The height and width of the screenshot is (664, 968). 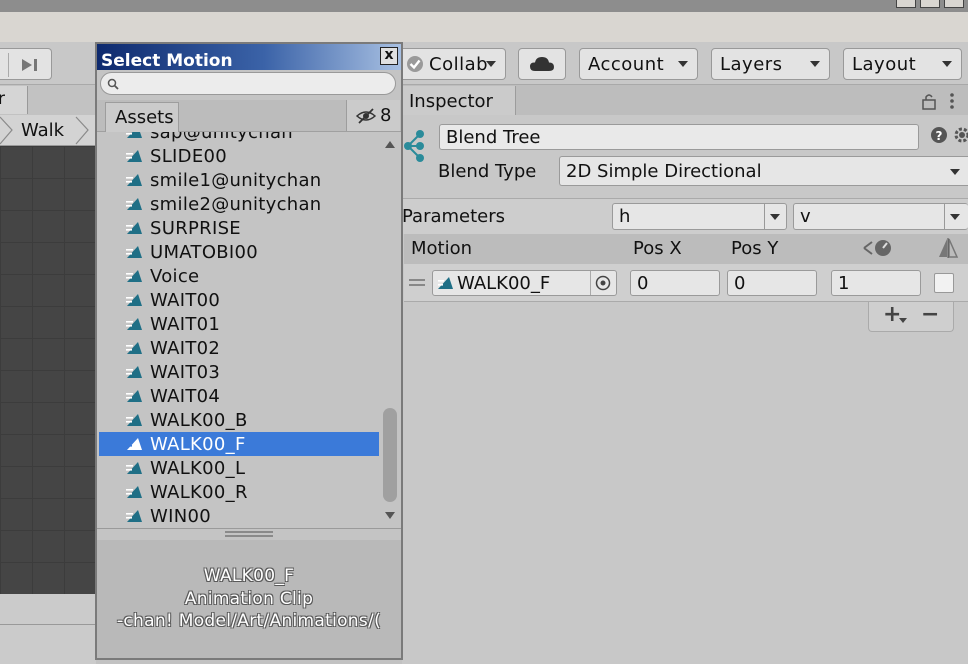 What do you see at coordinates (657, 248) in the screenshot?
I see `pos-x-column-header: Pos X` at bounding box center [657, 248].